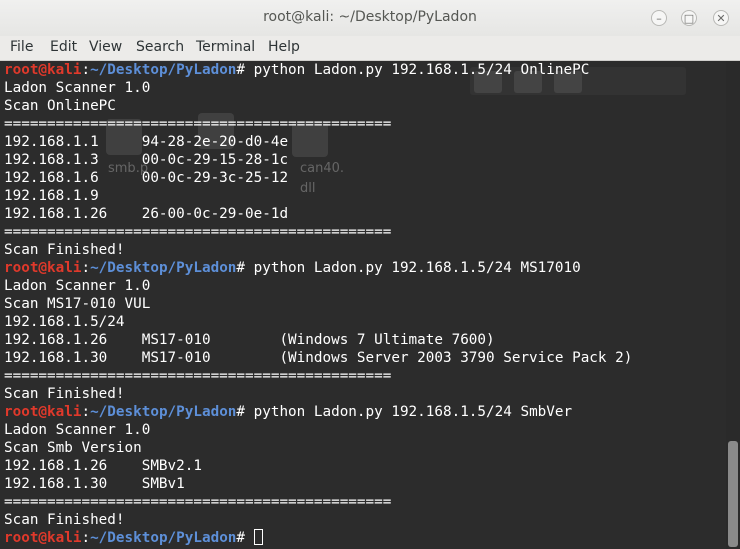 The width and height of the screenshot is (740, 549). I want to click on output-line: 192.168.1.3 00-0c-29-15-28-1c, so click(146, 160).